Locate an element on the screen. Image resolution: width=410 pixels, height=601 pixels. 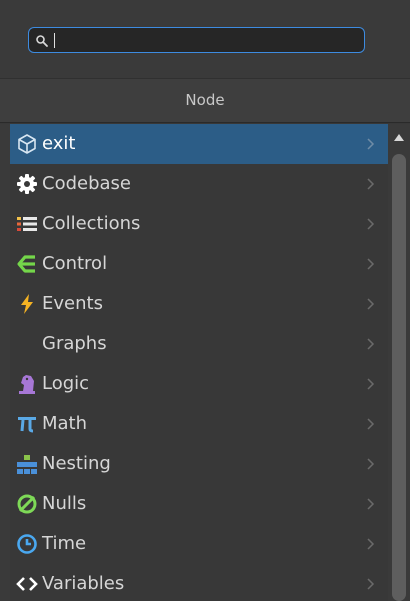
list-item-codebase: Codebase is located at coordinates (199, 184).